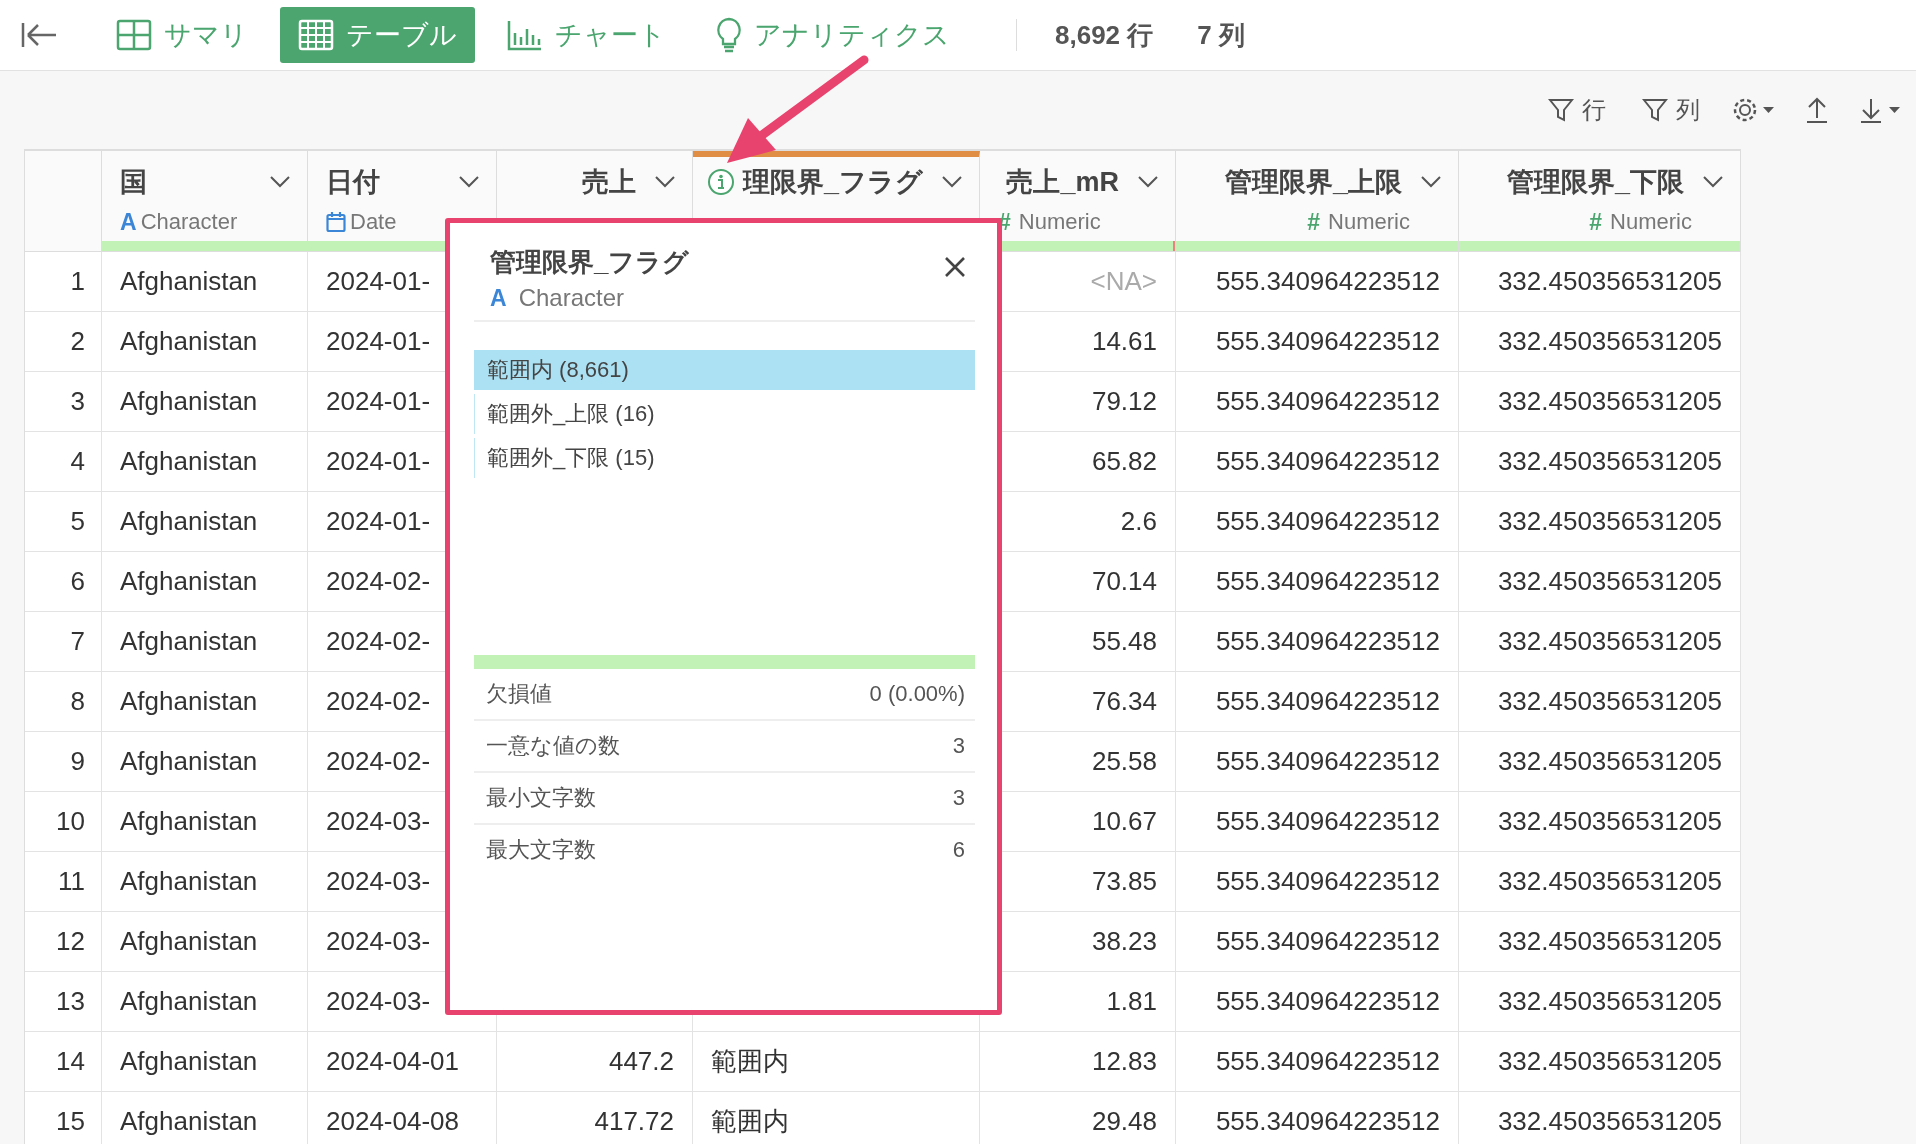 This screenshot has width=1916, height=1144. What do you see at coordinates (336, 222) in the screenshot?
I see `calendar-icon` at bounding box center [336, 222].